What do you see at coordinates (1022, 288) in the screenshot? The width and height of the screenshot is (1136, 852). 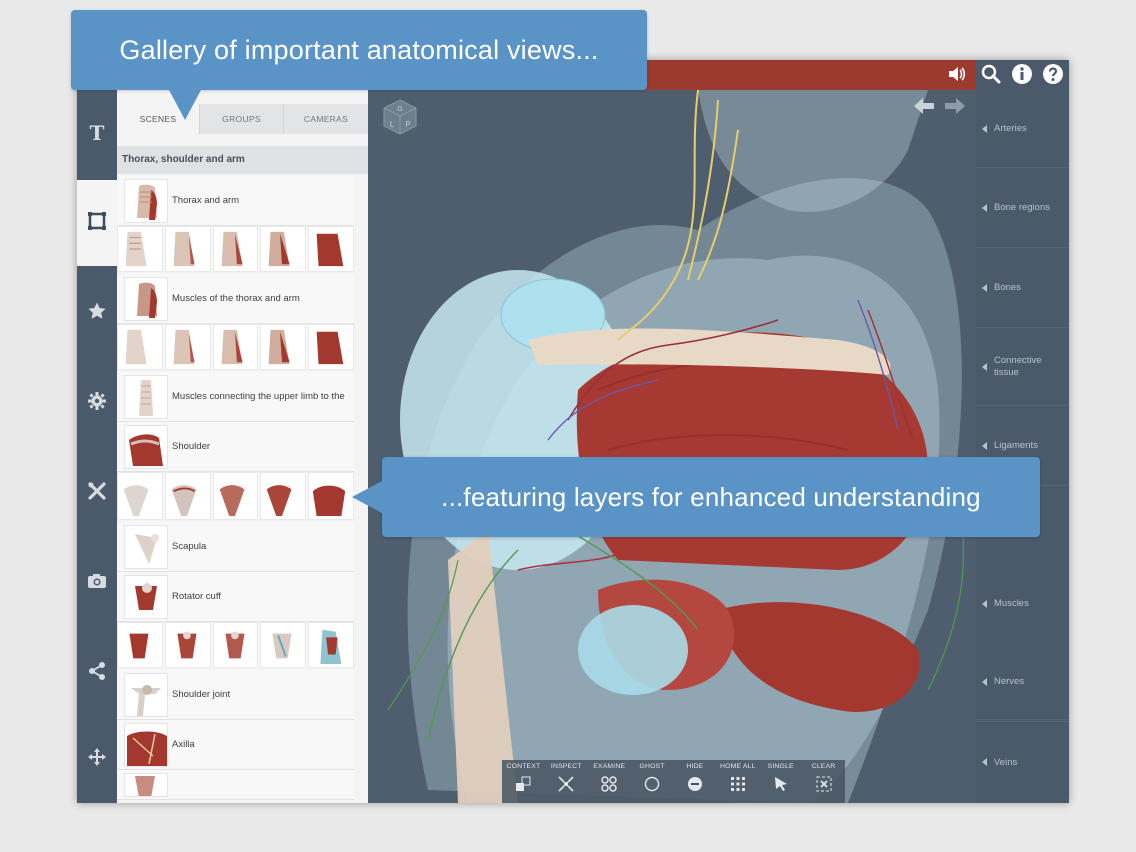 I see `category-bones: Bones` at bounding box center [1022, 288].